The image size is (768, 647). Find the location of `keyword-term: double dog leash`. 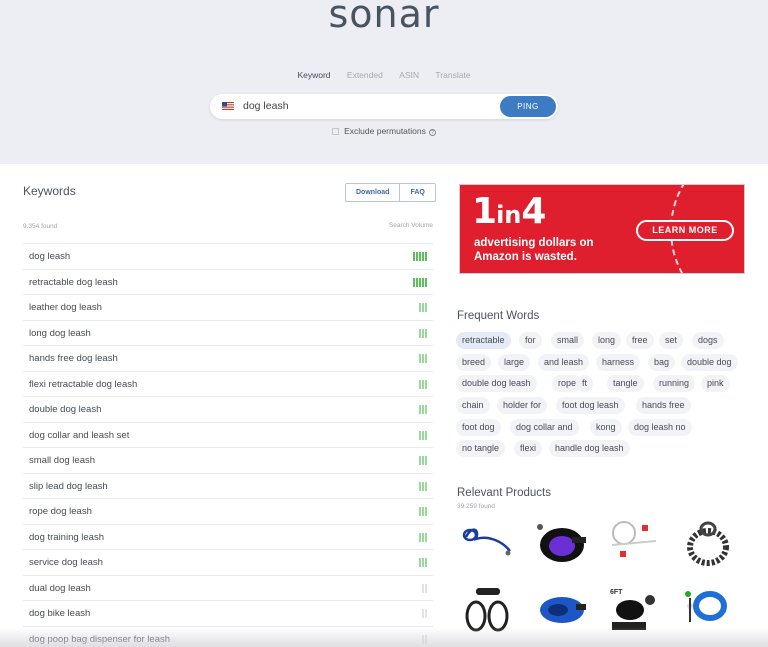

keyword-term: double dog leash is located at coordinates (65, 409).